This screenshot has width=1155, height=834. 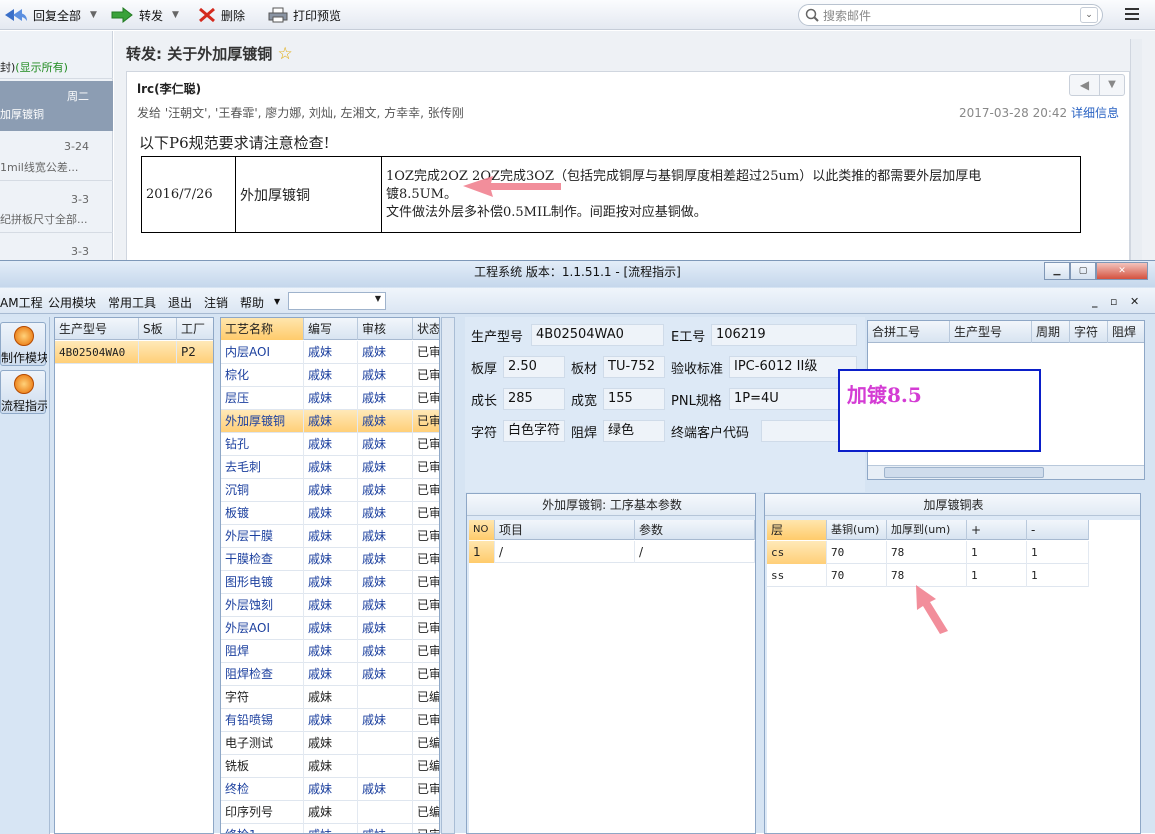 I want to click on menu-item-common-module: 公用模块, so click(x=72, y=302).